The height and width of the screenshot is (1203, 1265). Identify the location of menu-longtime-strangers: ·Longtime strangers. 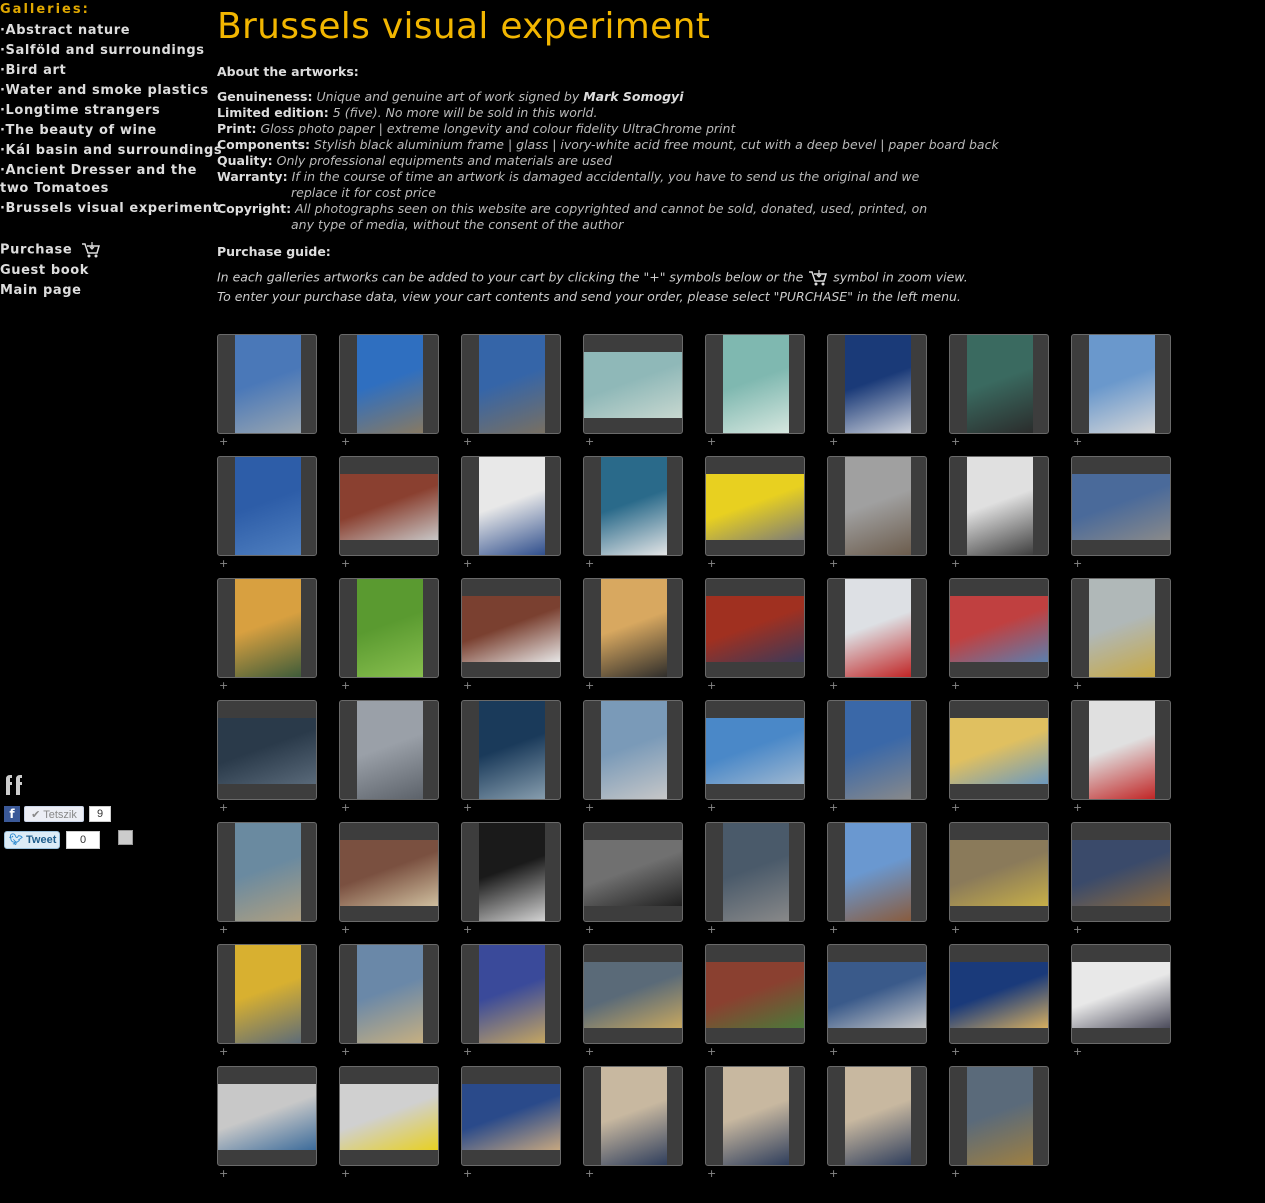
(80, 111).